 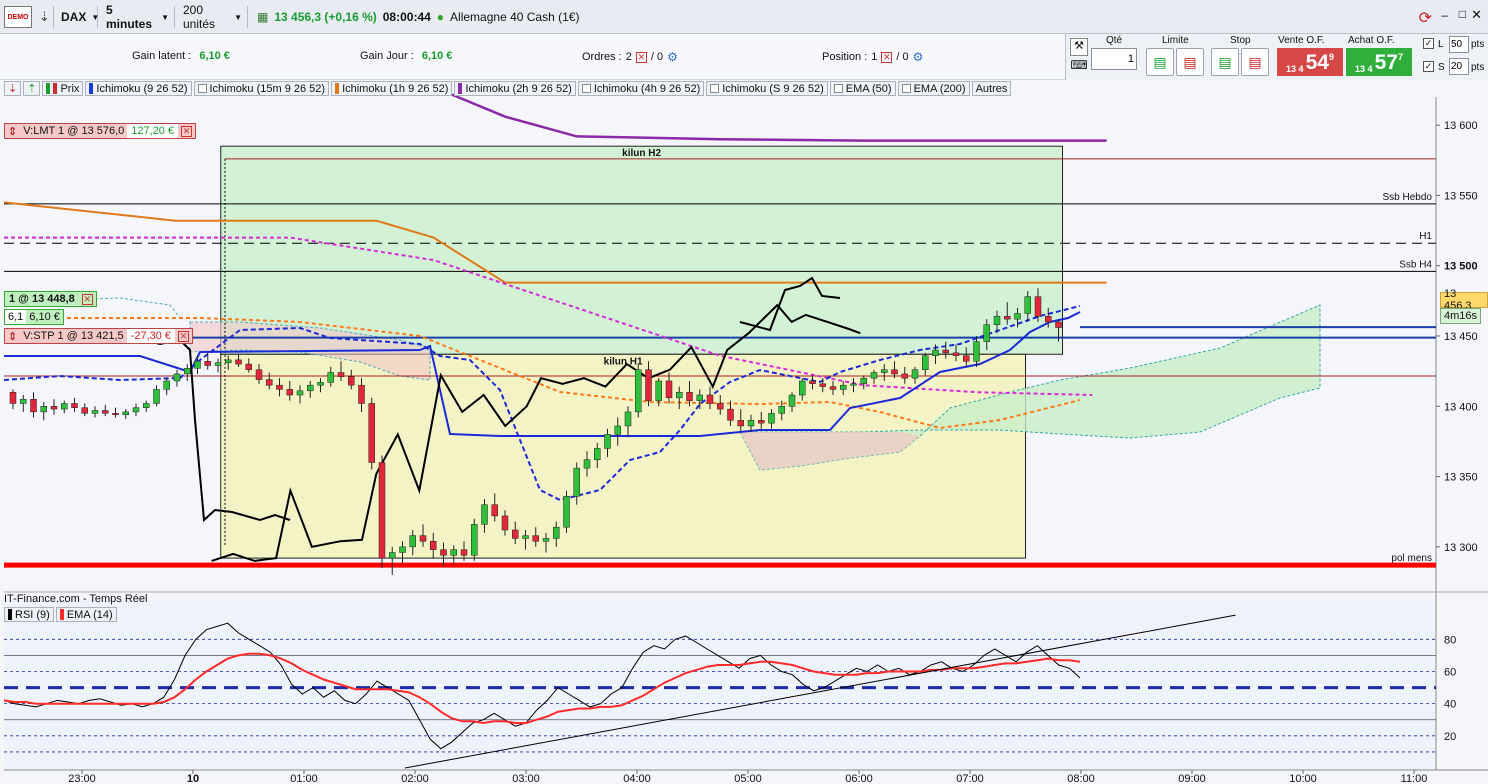 I want to click on x-tick-label: 02:00, so click(x=415, y=778).